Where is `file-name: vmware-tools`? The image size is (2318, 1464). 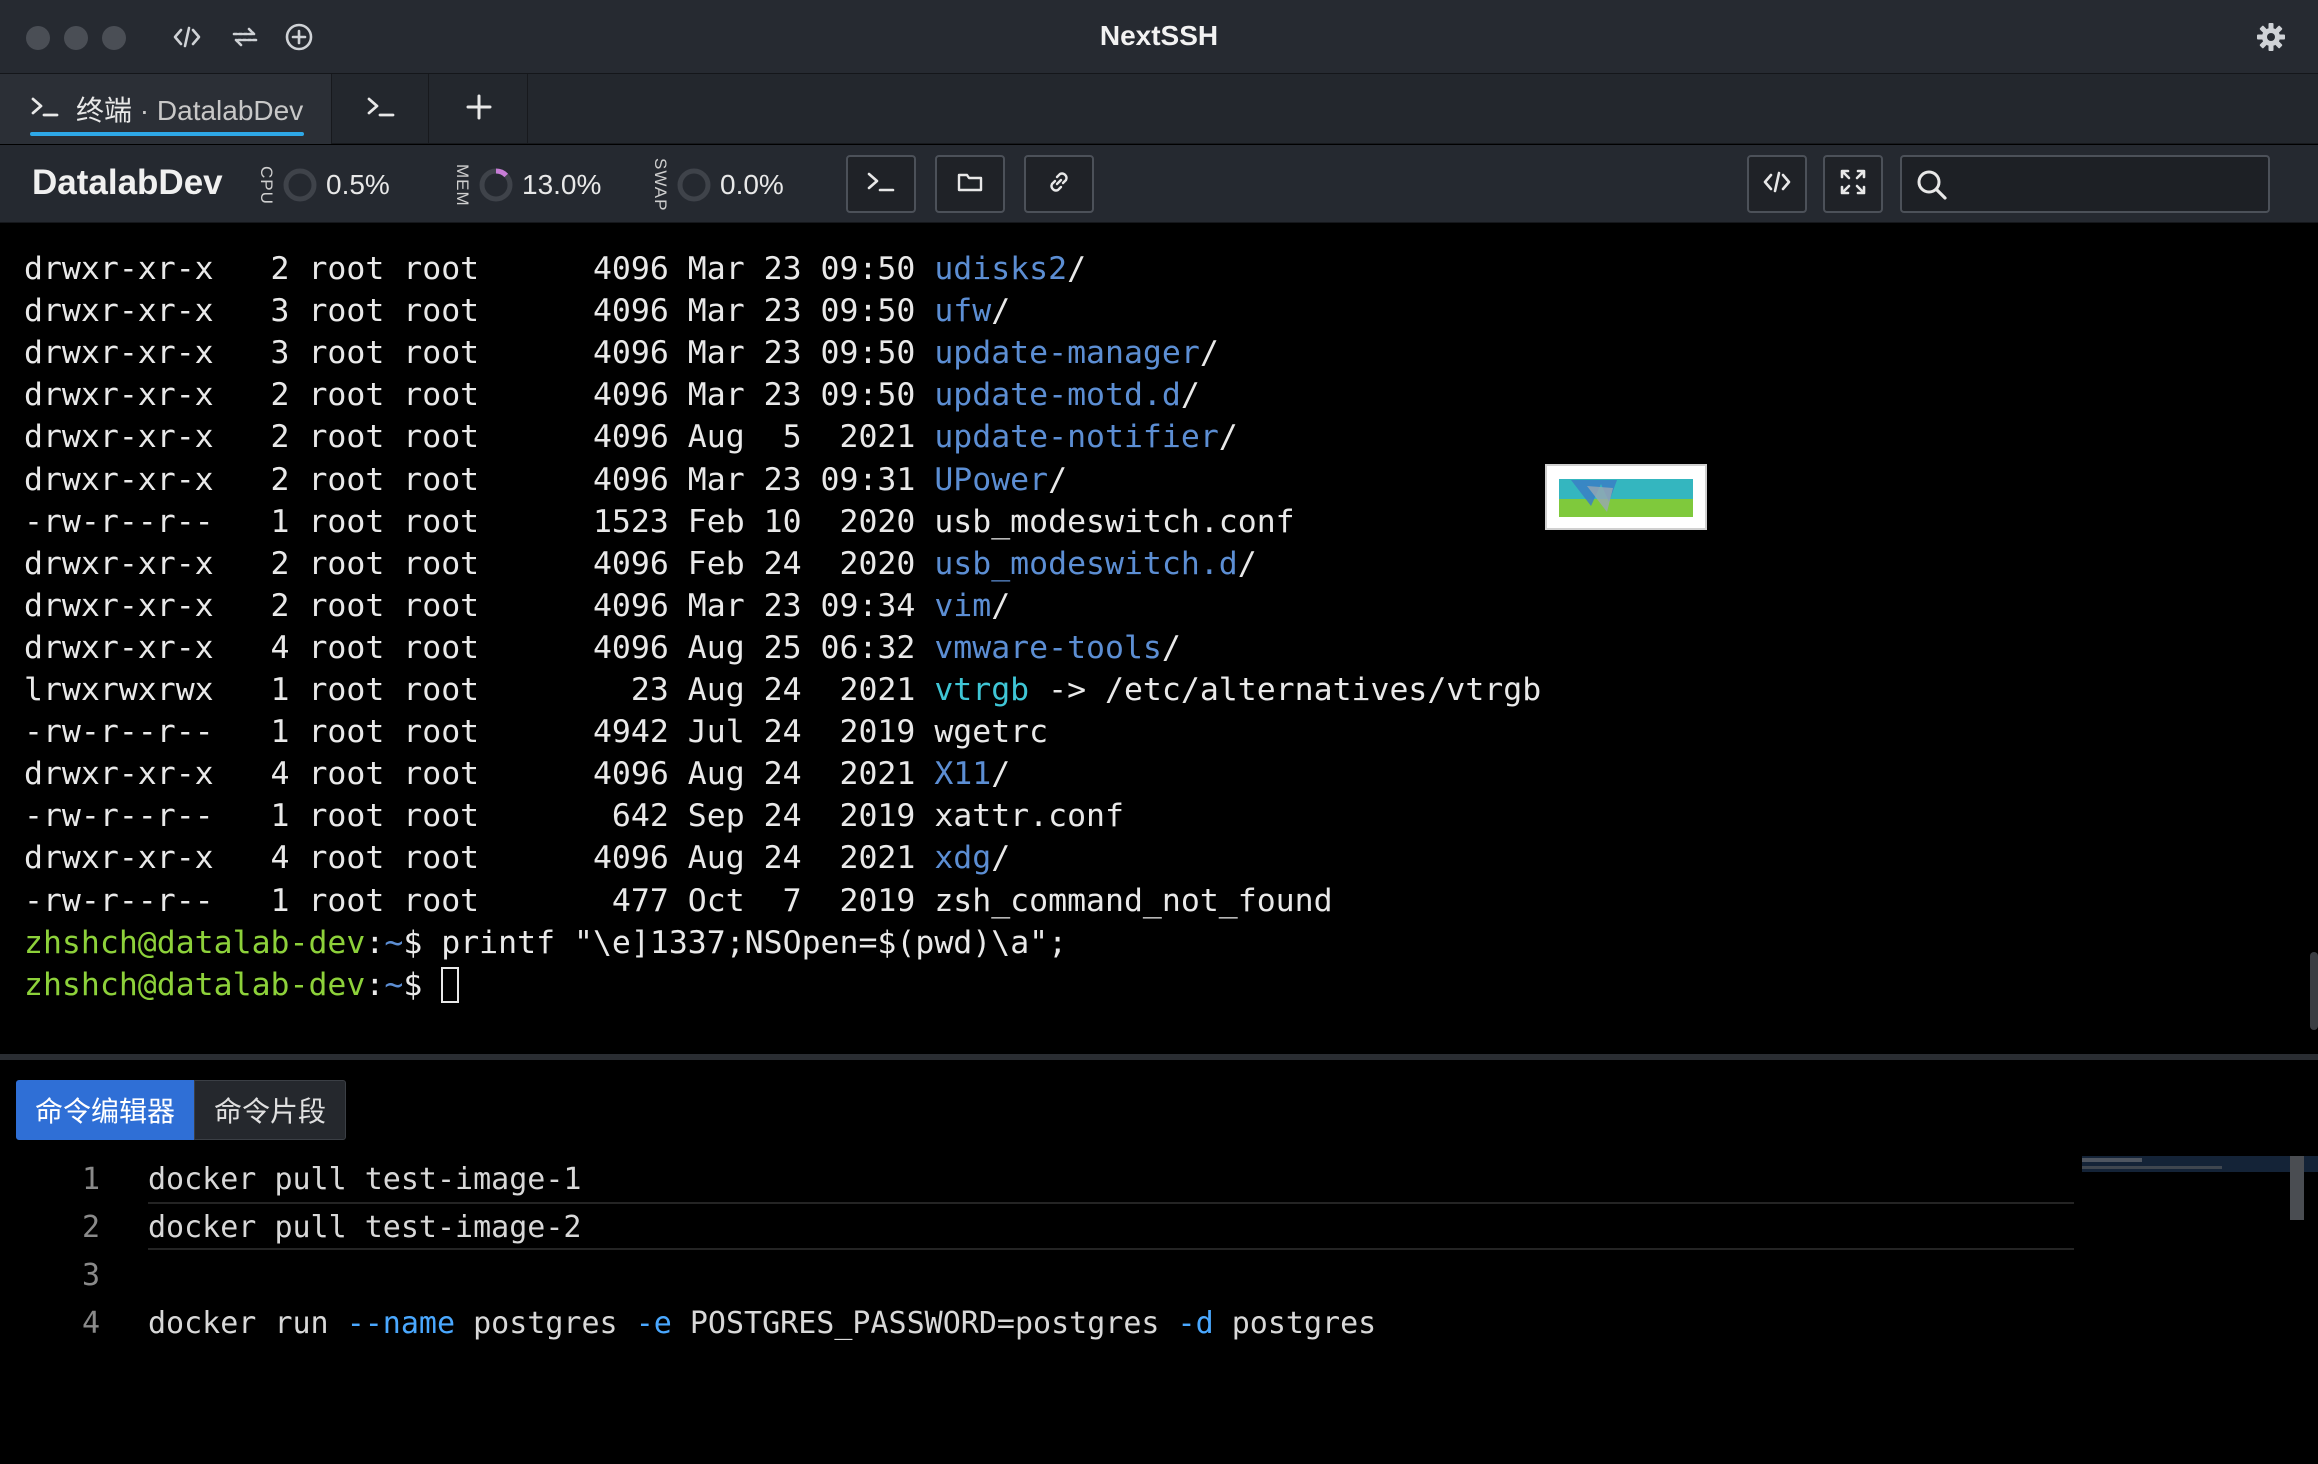 file-name: vmware-tools is located at coordinates (1048, 648).